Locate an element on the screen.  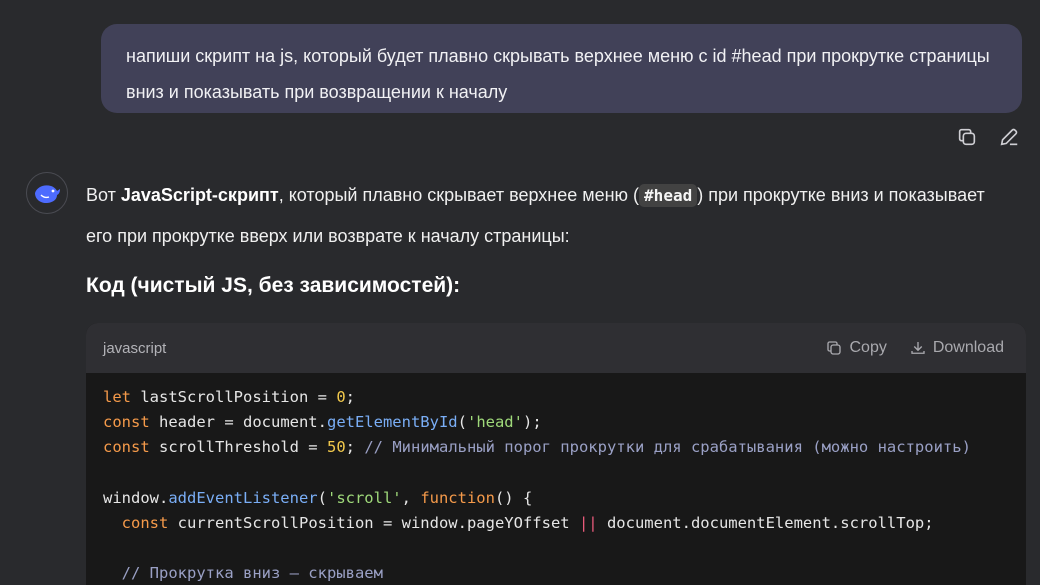
code-text: , is located at coordinates (411, 497).